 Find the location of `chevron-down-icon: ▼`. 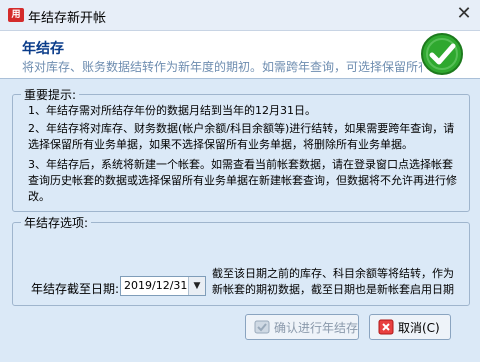

chevron-down-icon: ▼ is located at coordinates (196, 286).